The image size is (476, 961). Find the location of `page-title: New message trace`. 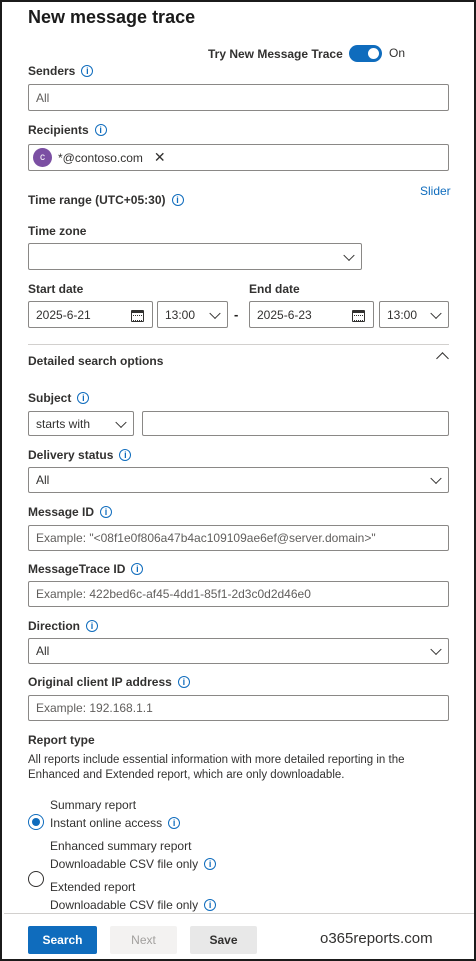

page-title: New message trace is located at coordinates (112, 17).